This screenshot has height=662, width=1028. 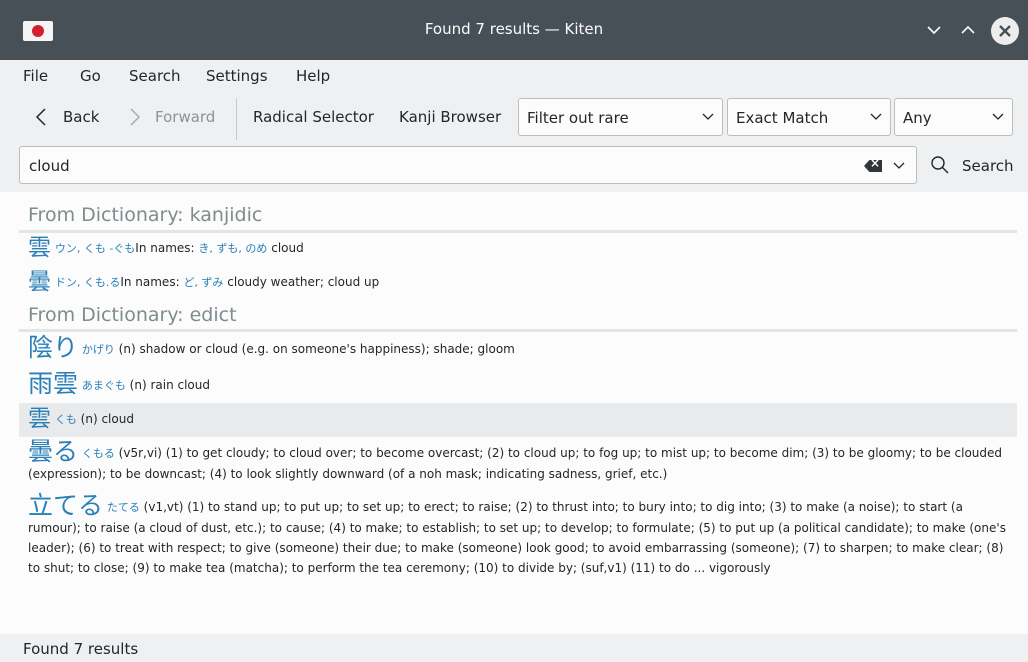 I want to click on entry-word: 曇る, so click(x=53, y=451).